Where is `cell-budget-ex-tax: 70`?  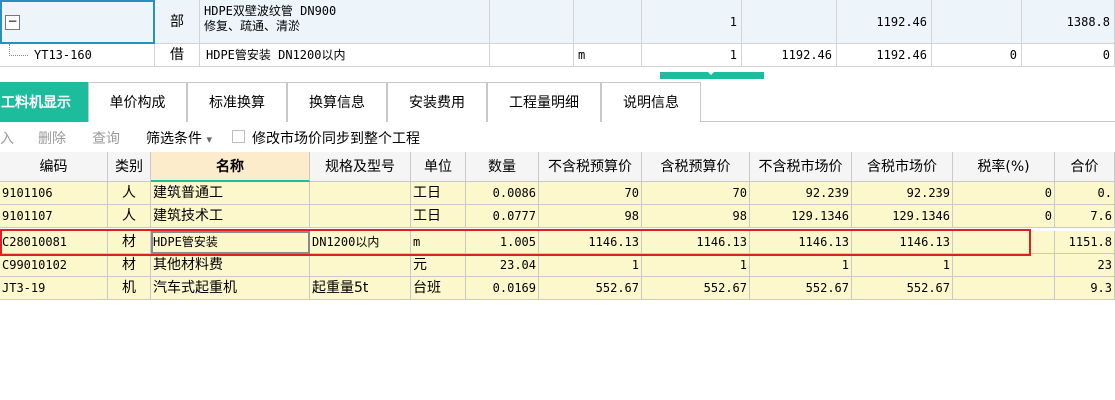
cell-budget-ex-tax: 70 is located at coordinates (590, 193).